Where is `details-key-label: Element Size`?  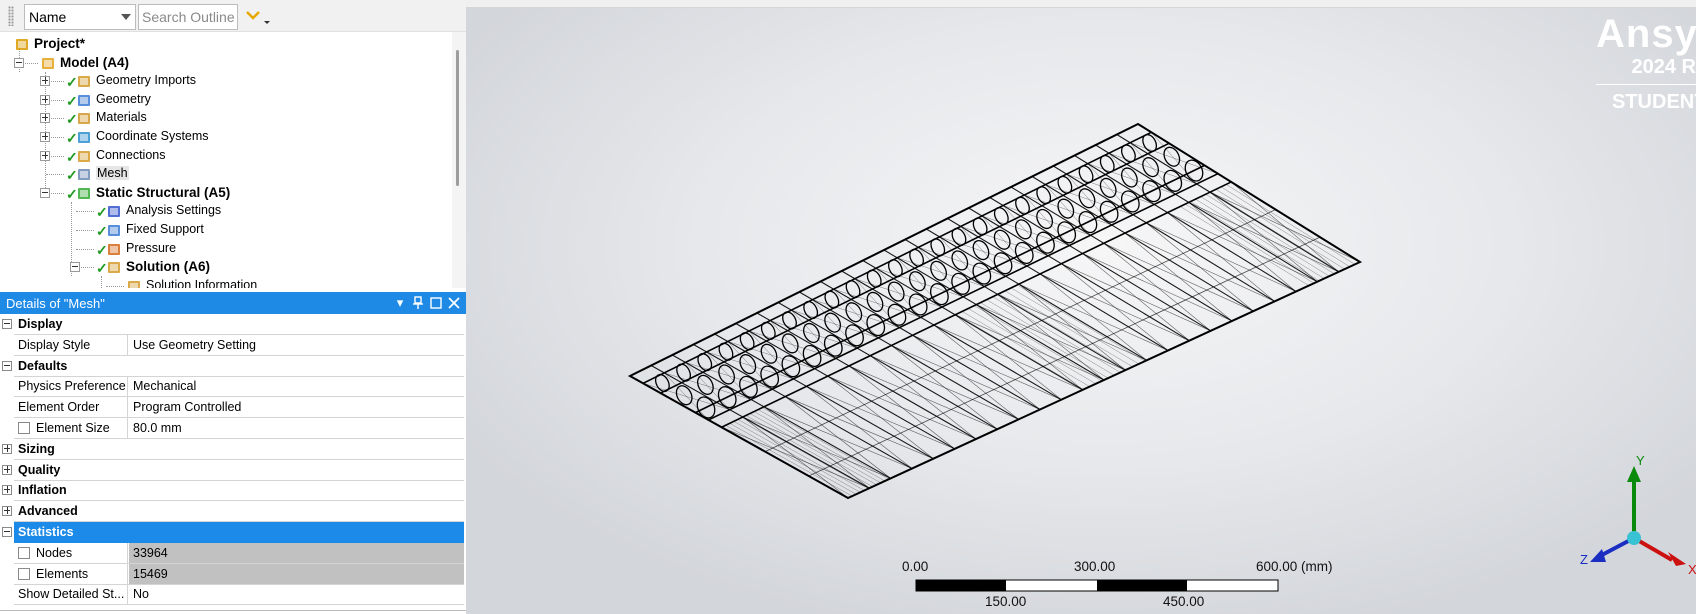 details-key-label: Element Size is located at coordinates (73, 428).